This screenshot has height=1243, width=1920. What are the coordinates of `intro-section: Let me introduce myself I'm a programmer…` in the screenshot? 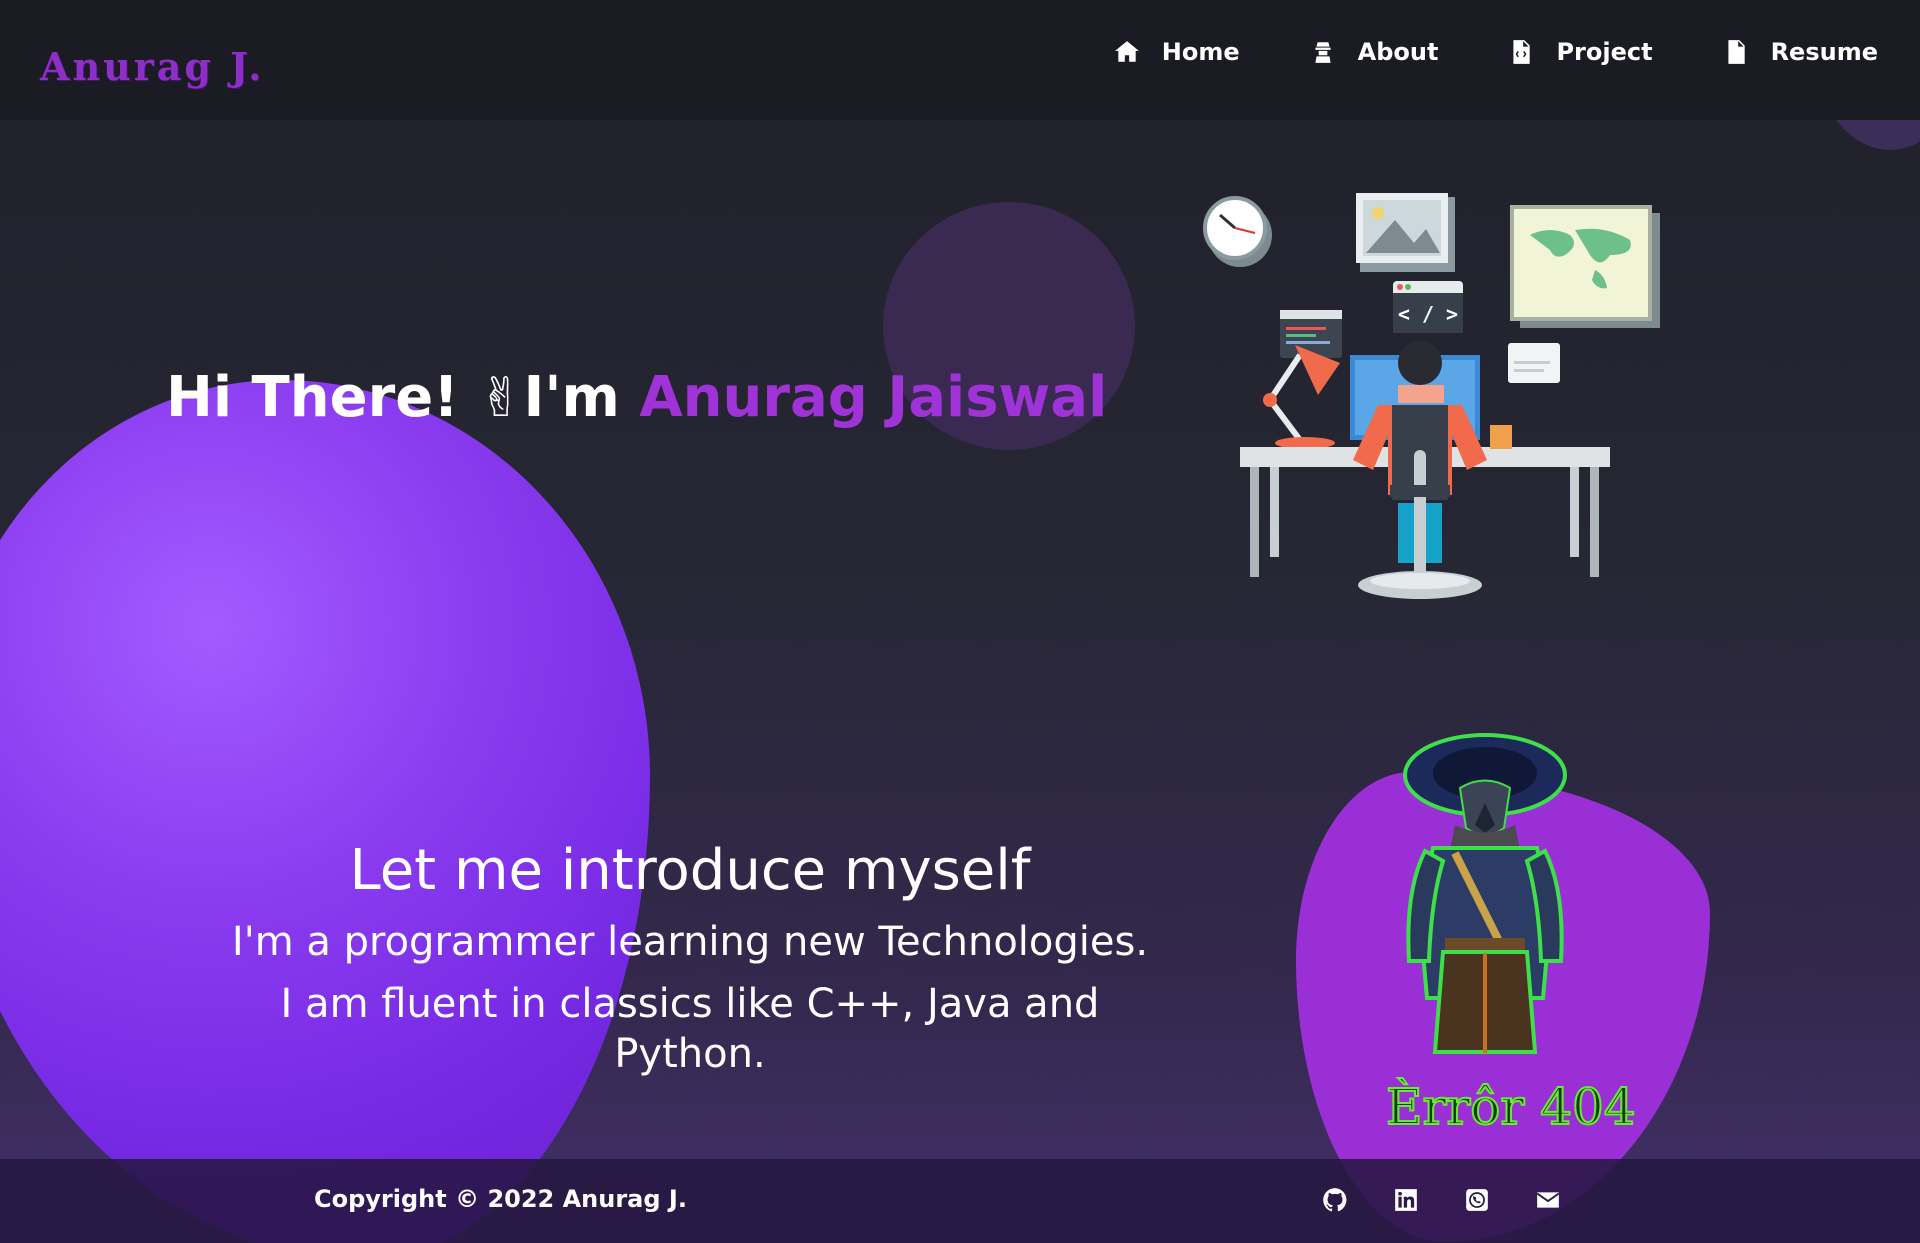 It's located at (690, 958).